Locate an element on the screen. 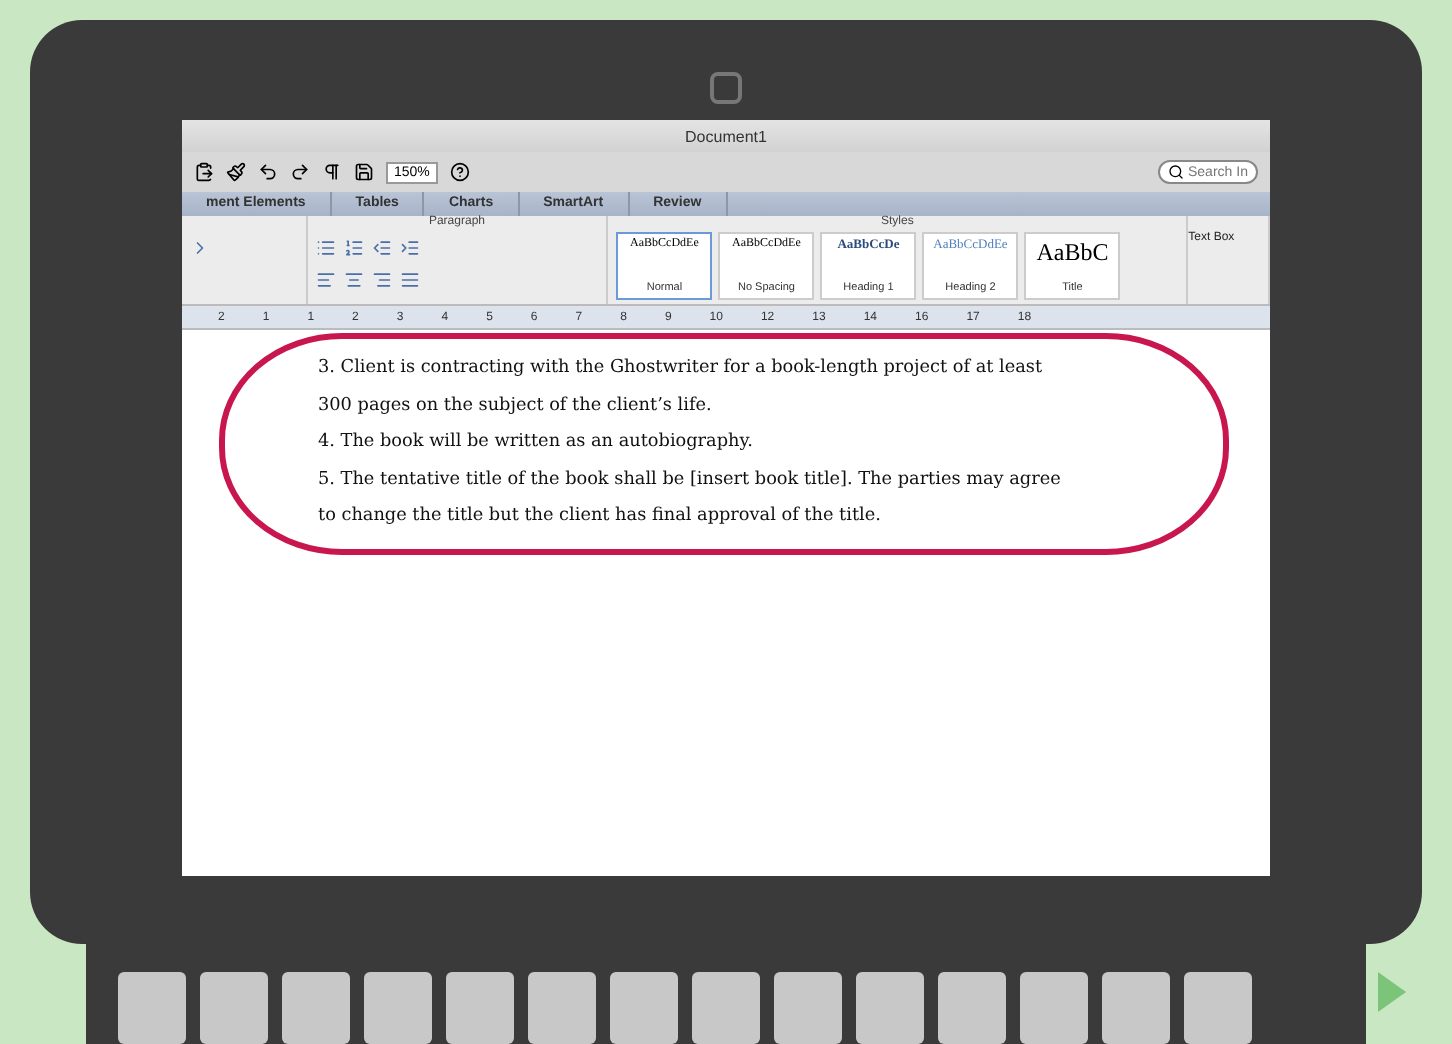 The height and width of the screenshot is (1044, 1452). align-center-icon is located at coordinates (353, 280).